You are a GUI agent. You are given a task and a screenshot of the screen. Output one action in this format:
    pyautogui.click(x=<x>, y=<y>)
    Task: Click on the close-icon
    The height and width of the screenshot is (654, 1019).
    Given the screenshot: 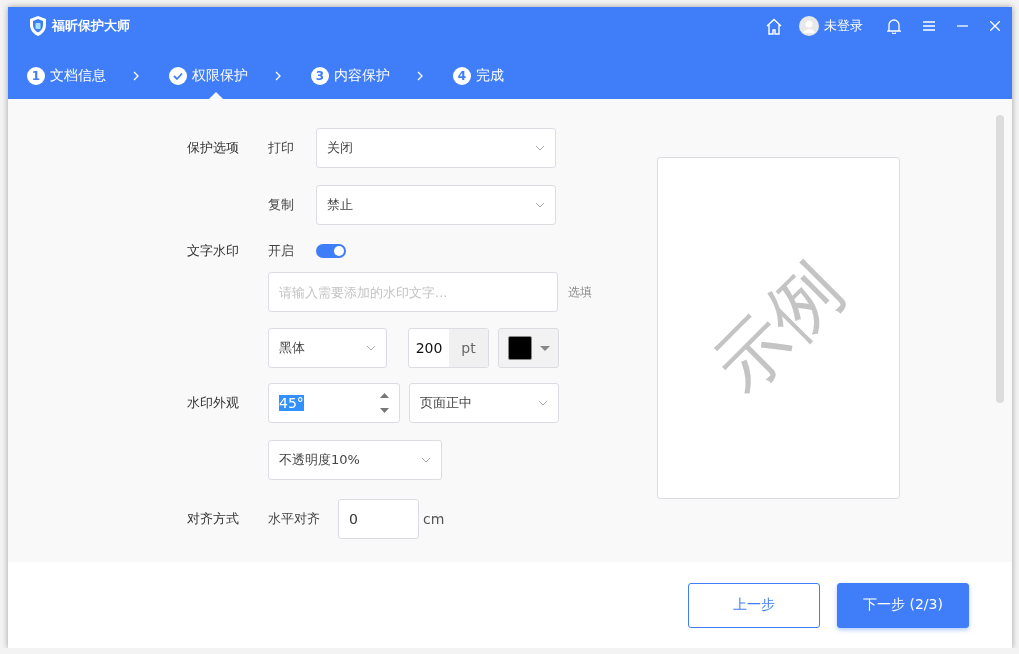 What is the action you would take?
    pyautogui.click(x=995, y=26)
    